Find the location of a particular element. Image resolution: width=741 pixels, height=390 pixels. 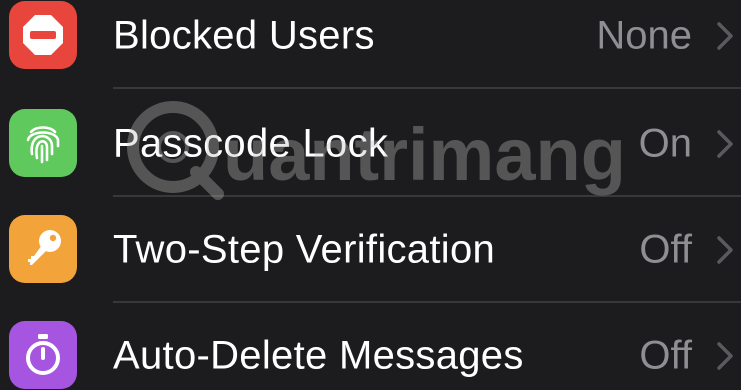

row-label: Auto-Delete Messages is located at coordinates (318, 355).